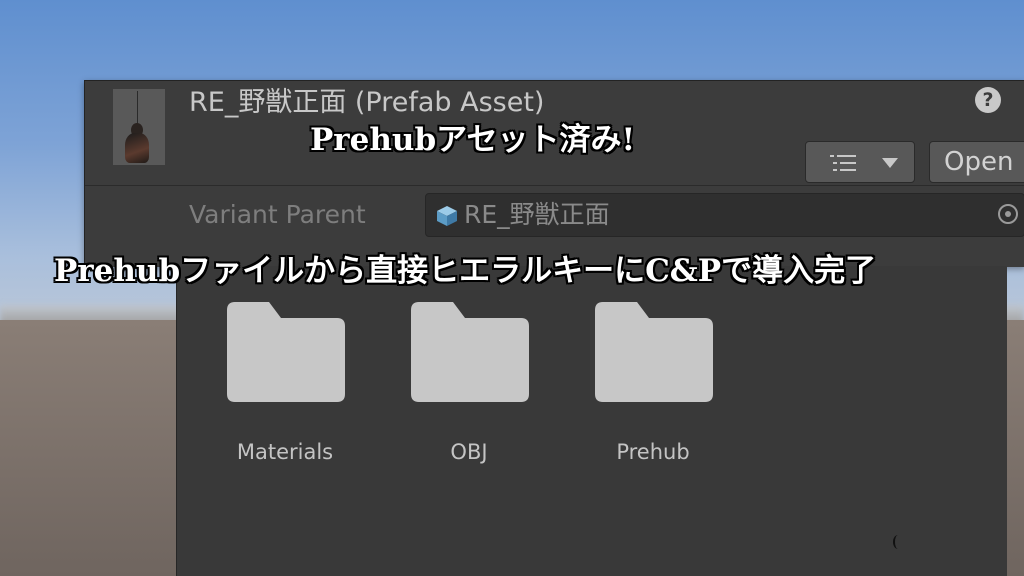 This screenshot has width=1024, height=576. Describe the element at coordinates (724, 215) in the screenshot. I see `variant-parent-field: RE_野獣正面` at that location.